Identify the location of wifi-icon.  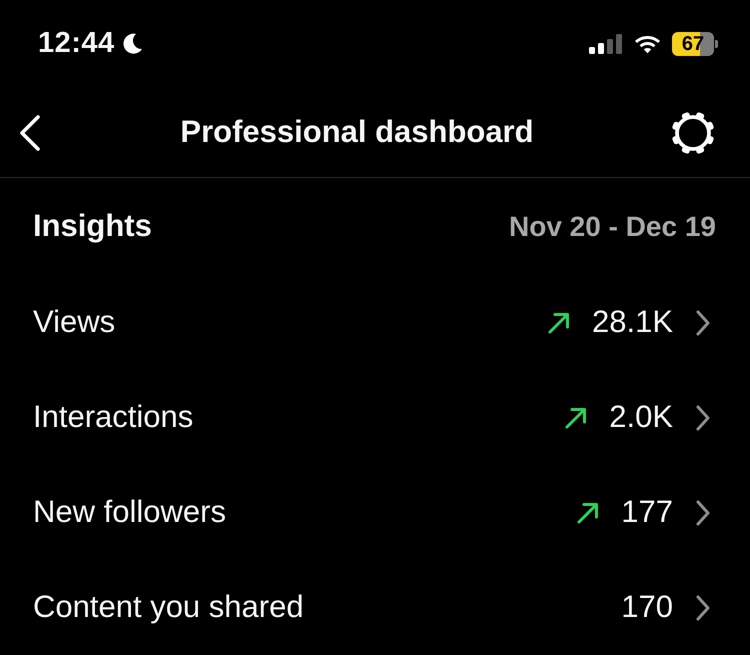
(647, 44).